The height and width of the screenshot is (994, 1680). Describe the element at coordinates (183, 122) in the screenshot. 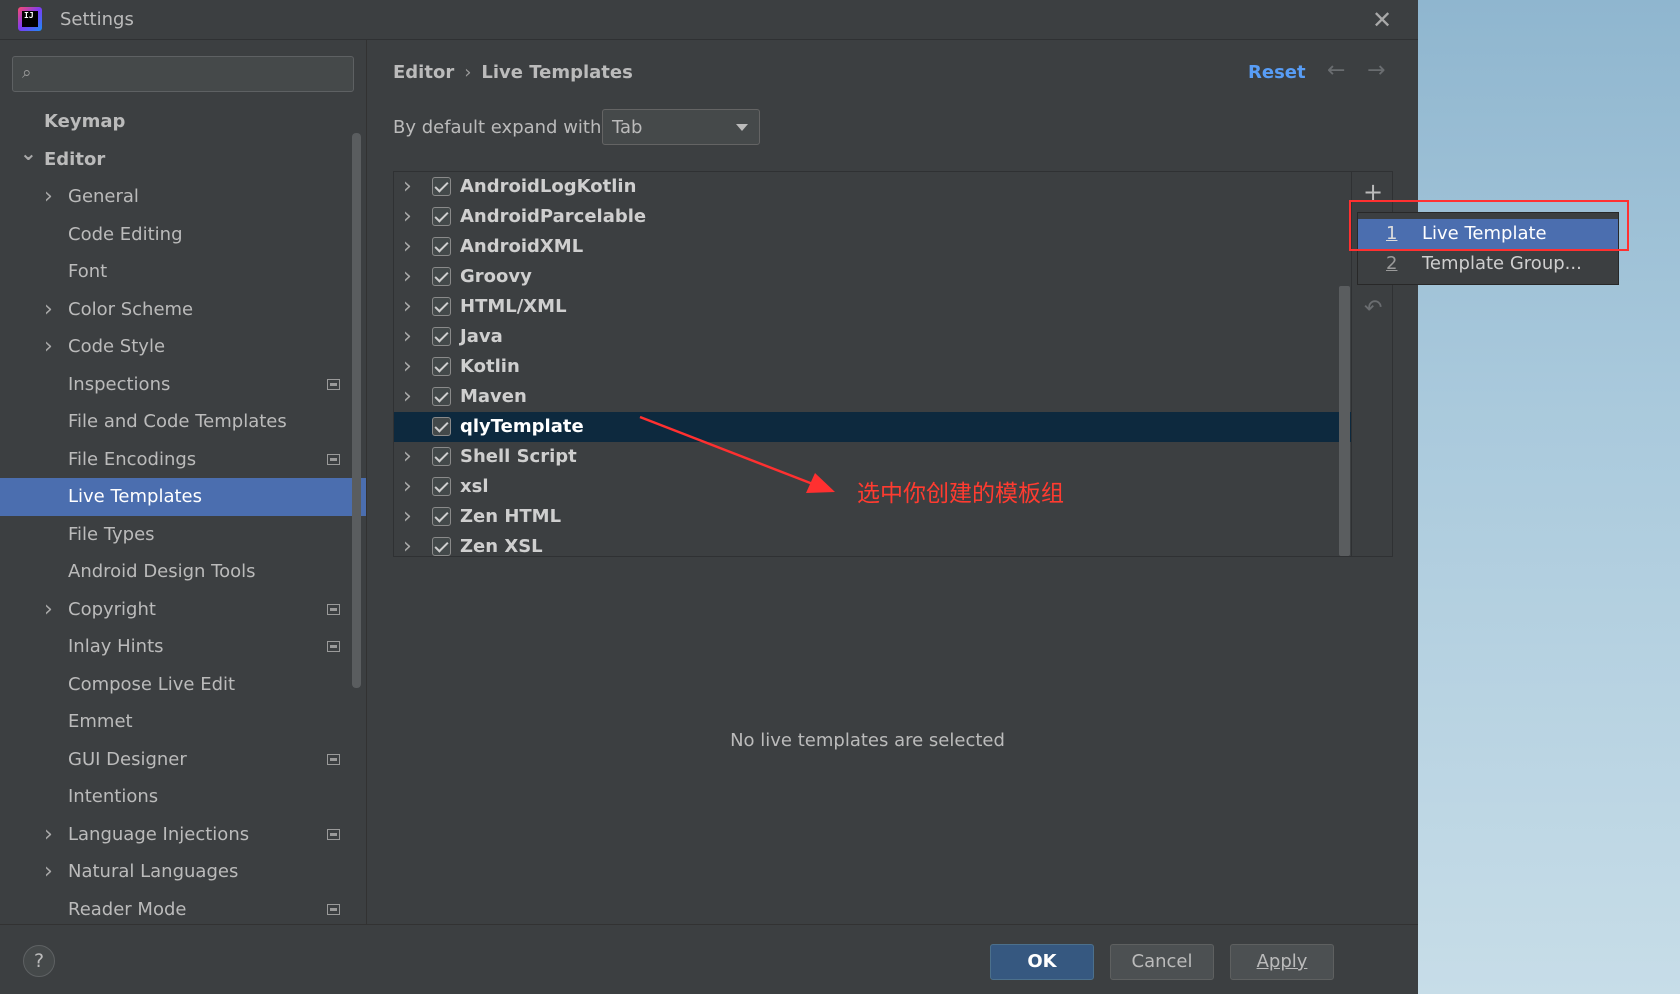

I see `sidebar-item-keymap: Keymap` at that location.